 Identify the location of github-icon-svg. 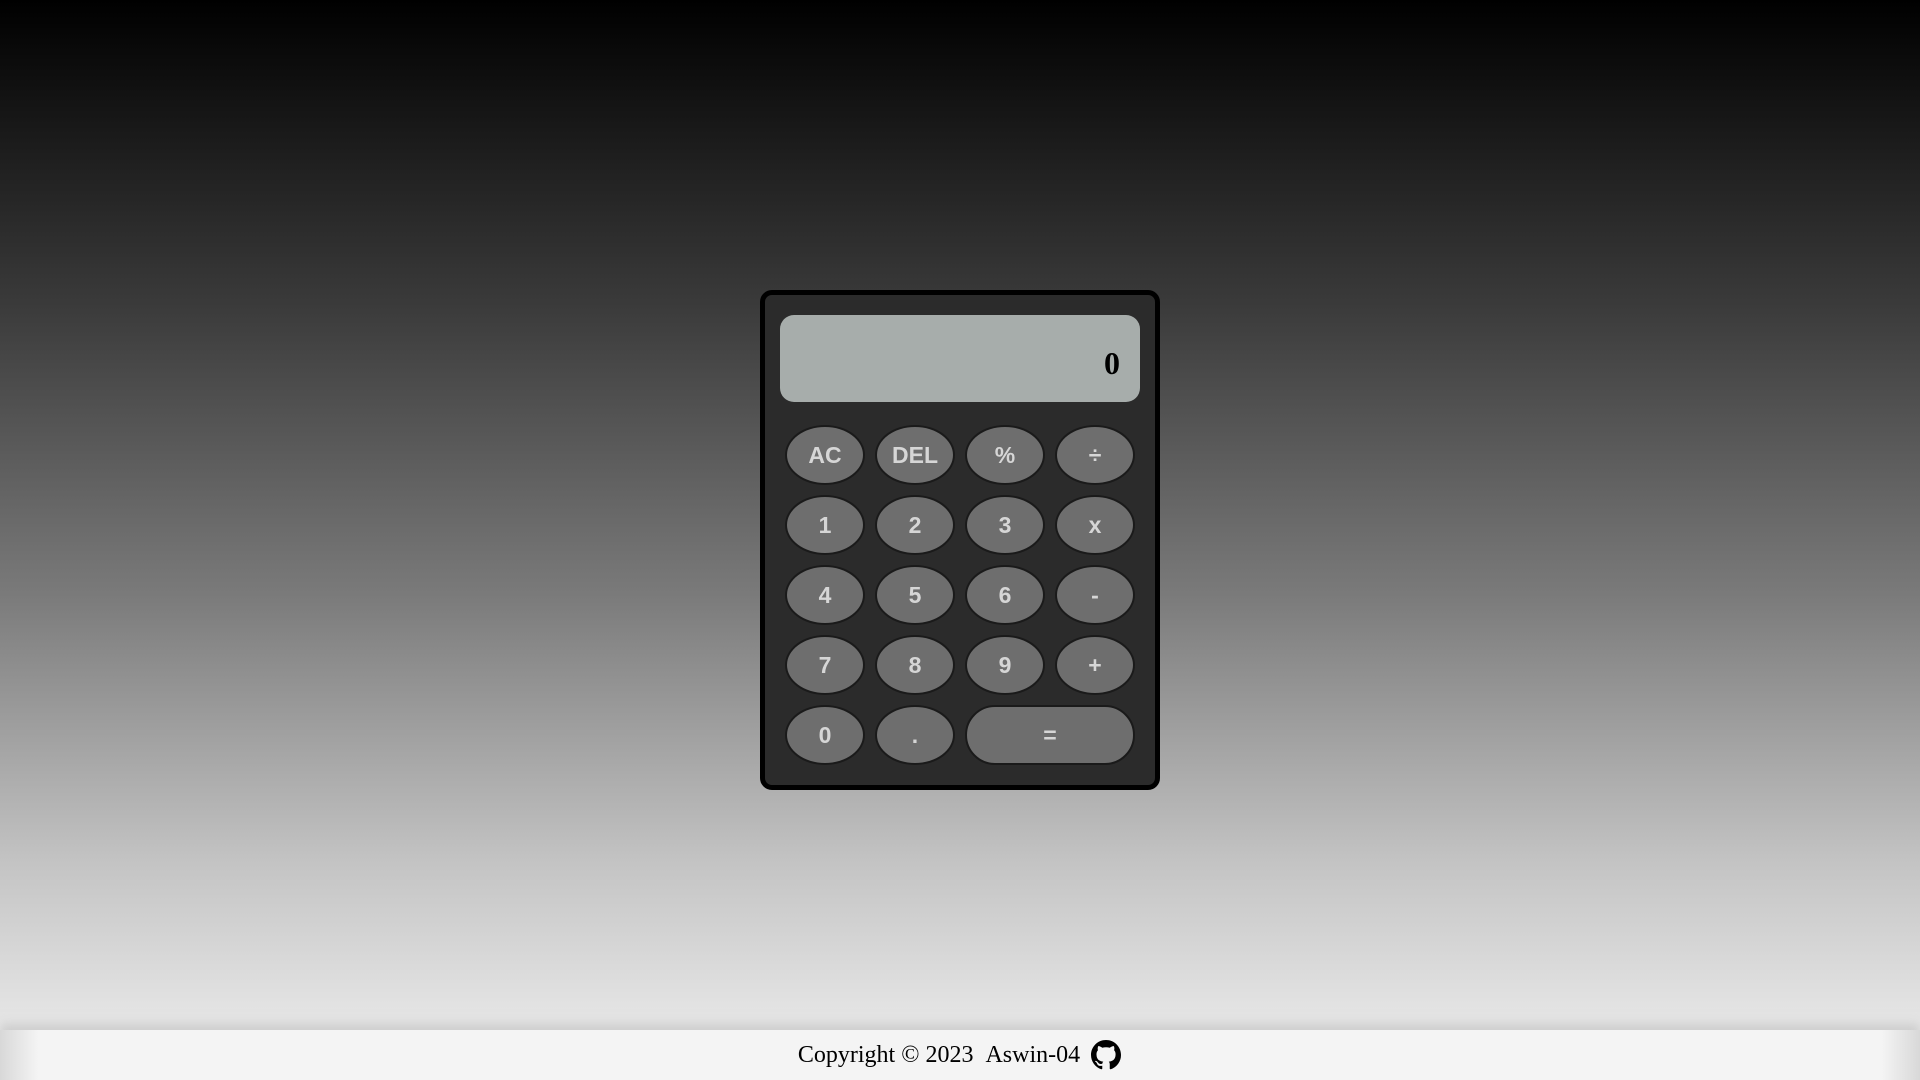
(1106, 1055).